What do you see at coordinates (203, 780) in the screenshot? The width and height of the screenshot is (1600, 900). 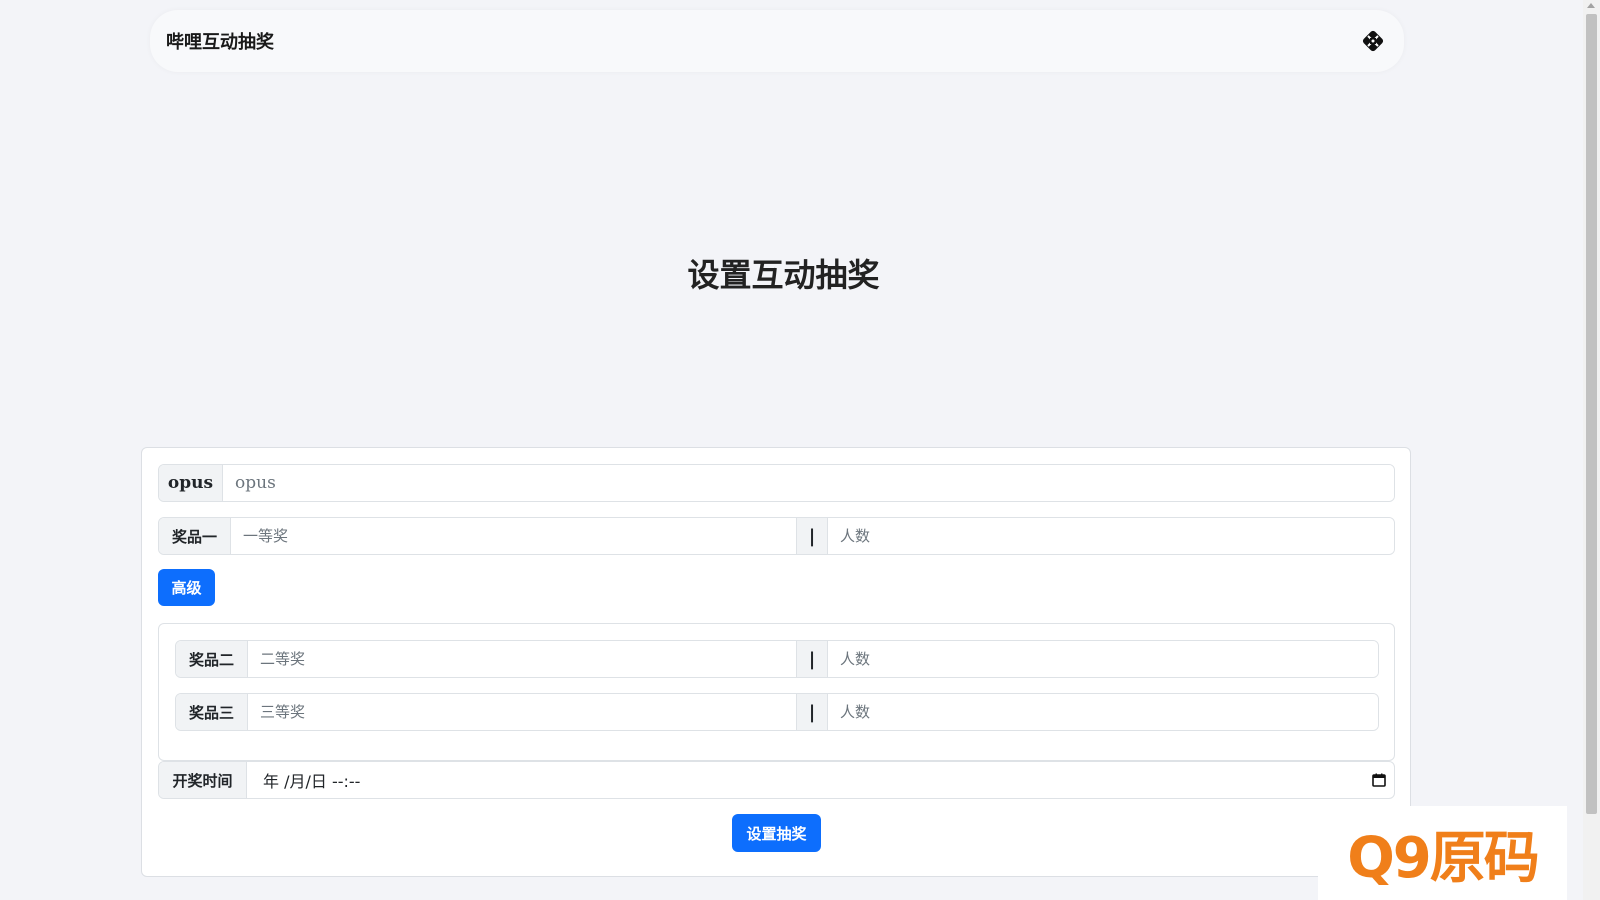 I see `draw-time-label: 开奖时间` at bounding box center [203, 780].